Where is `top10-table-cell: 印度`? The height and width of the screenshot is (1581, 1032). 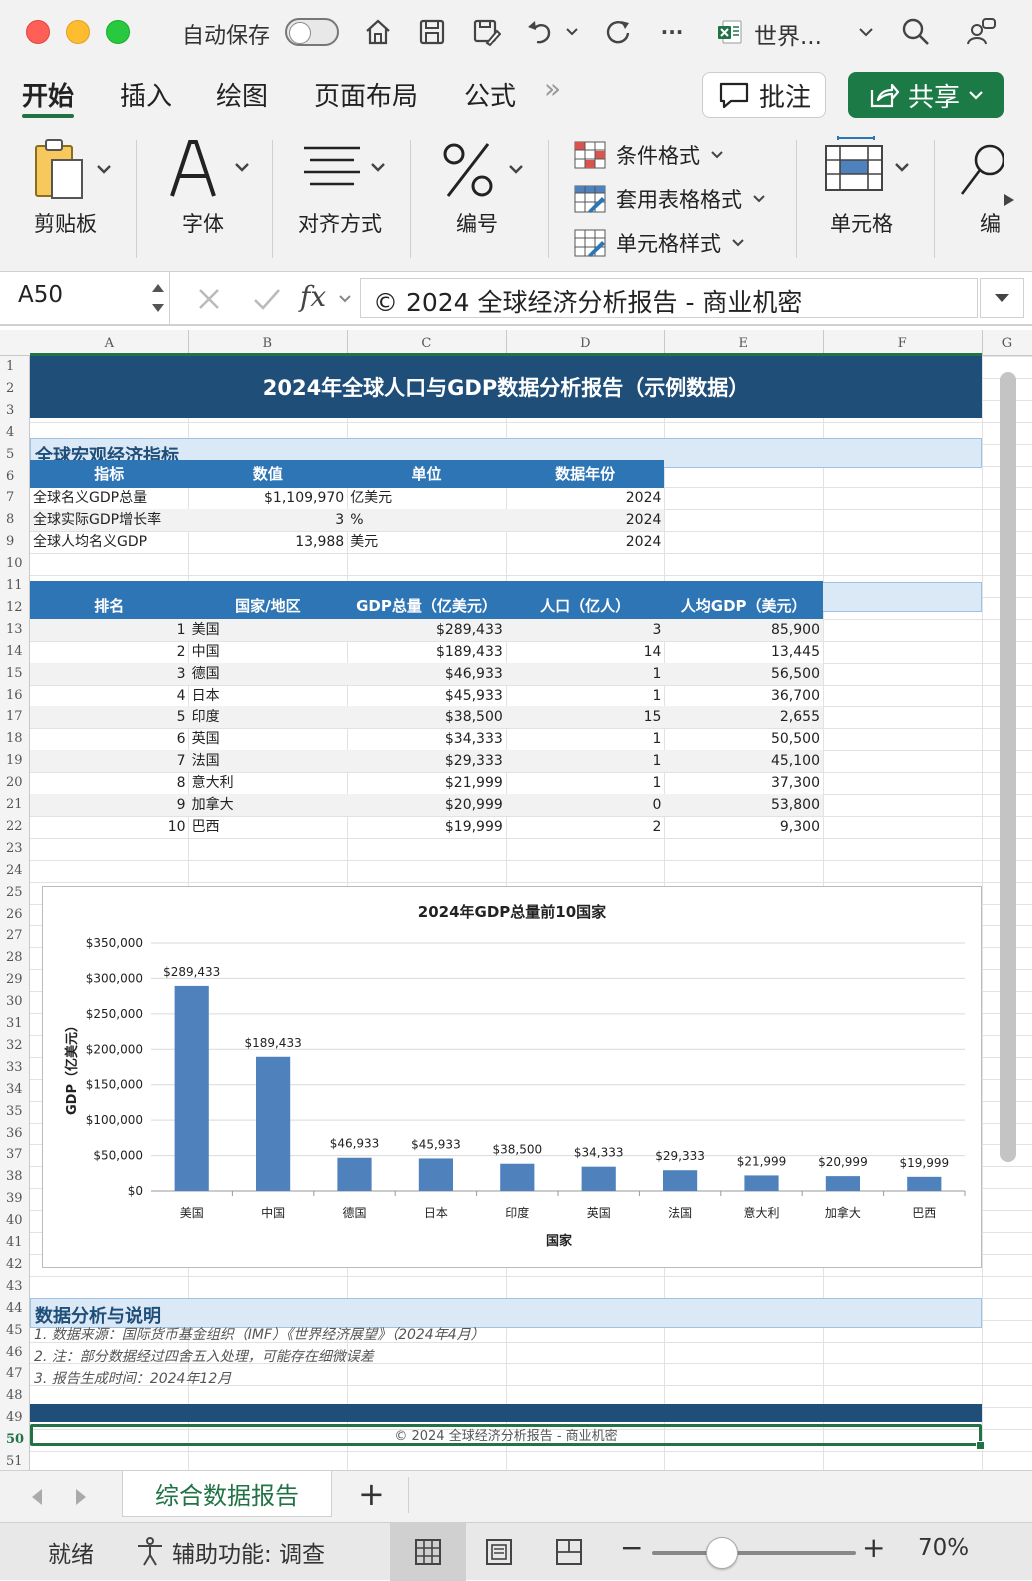 top10-table-cell: 印度 is located at coordinates (268, 717).